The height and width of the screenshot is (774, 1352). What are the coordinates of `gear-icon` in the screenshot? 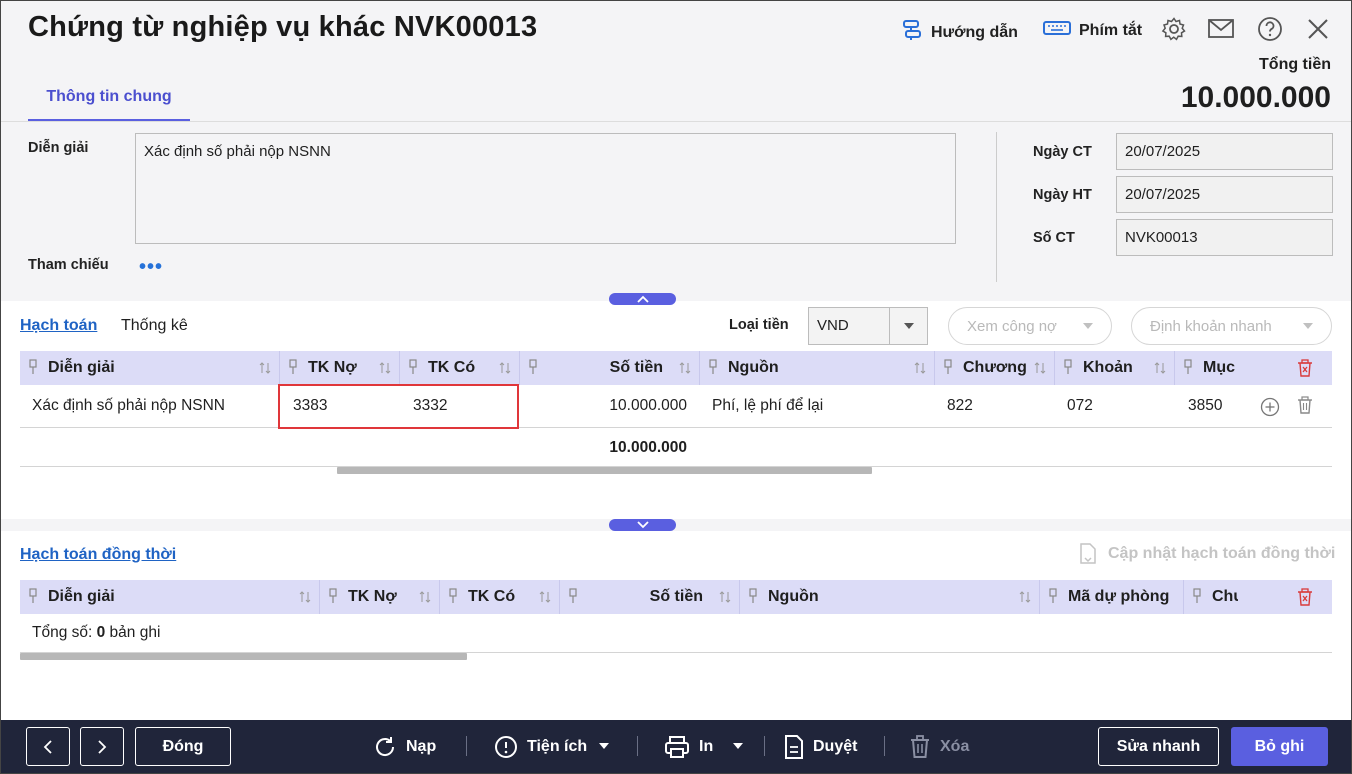 It's located at (1174, 29).